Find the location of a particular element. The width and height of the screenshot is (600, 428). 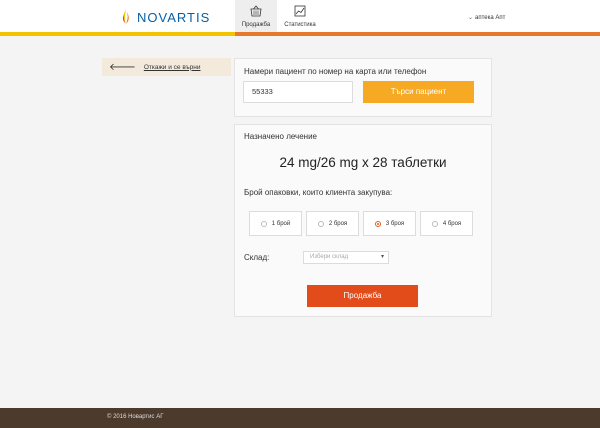

chart-icon is located at coordinates (300, 11).